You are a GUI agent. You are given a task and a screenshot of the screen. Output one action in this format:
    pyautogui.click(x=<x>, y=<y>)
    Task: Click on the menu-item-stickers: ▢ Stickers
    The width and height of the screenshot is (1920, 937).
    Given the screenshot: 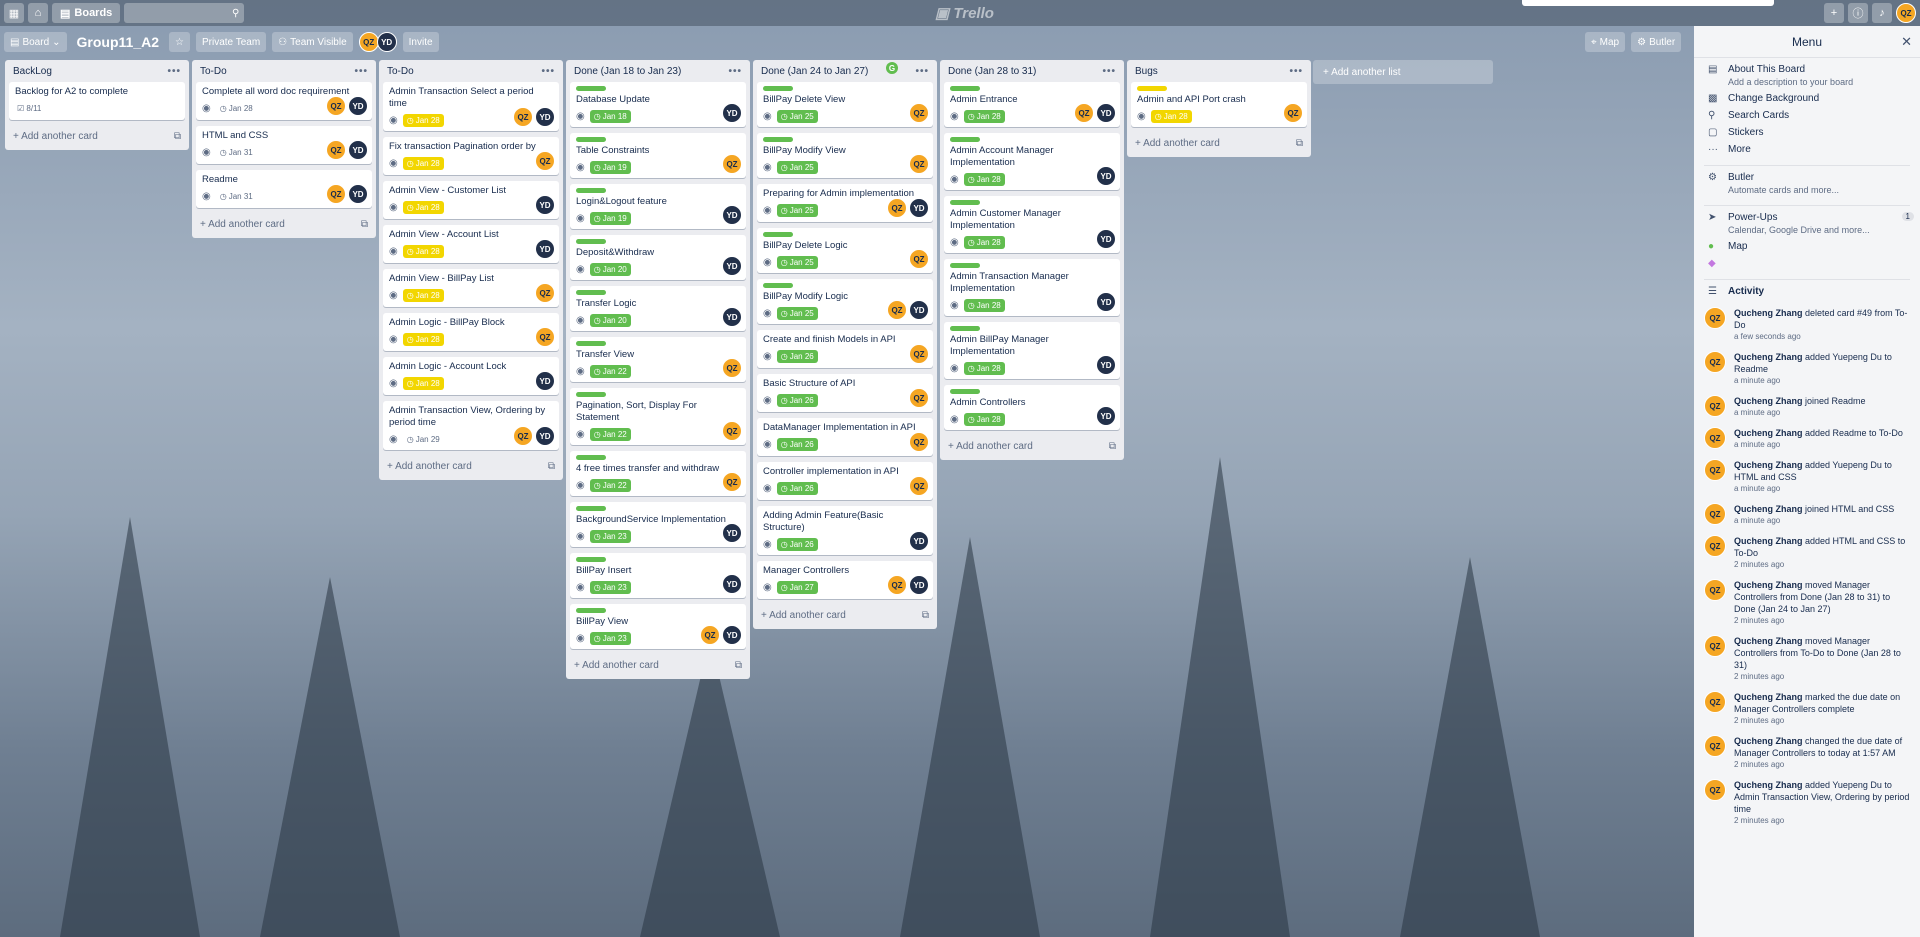 What is the action you would take?
    pyautogui.click(x=1807, y=132)
    